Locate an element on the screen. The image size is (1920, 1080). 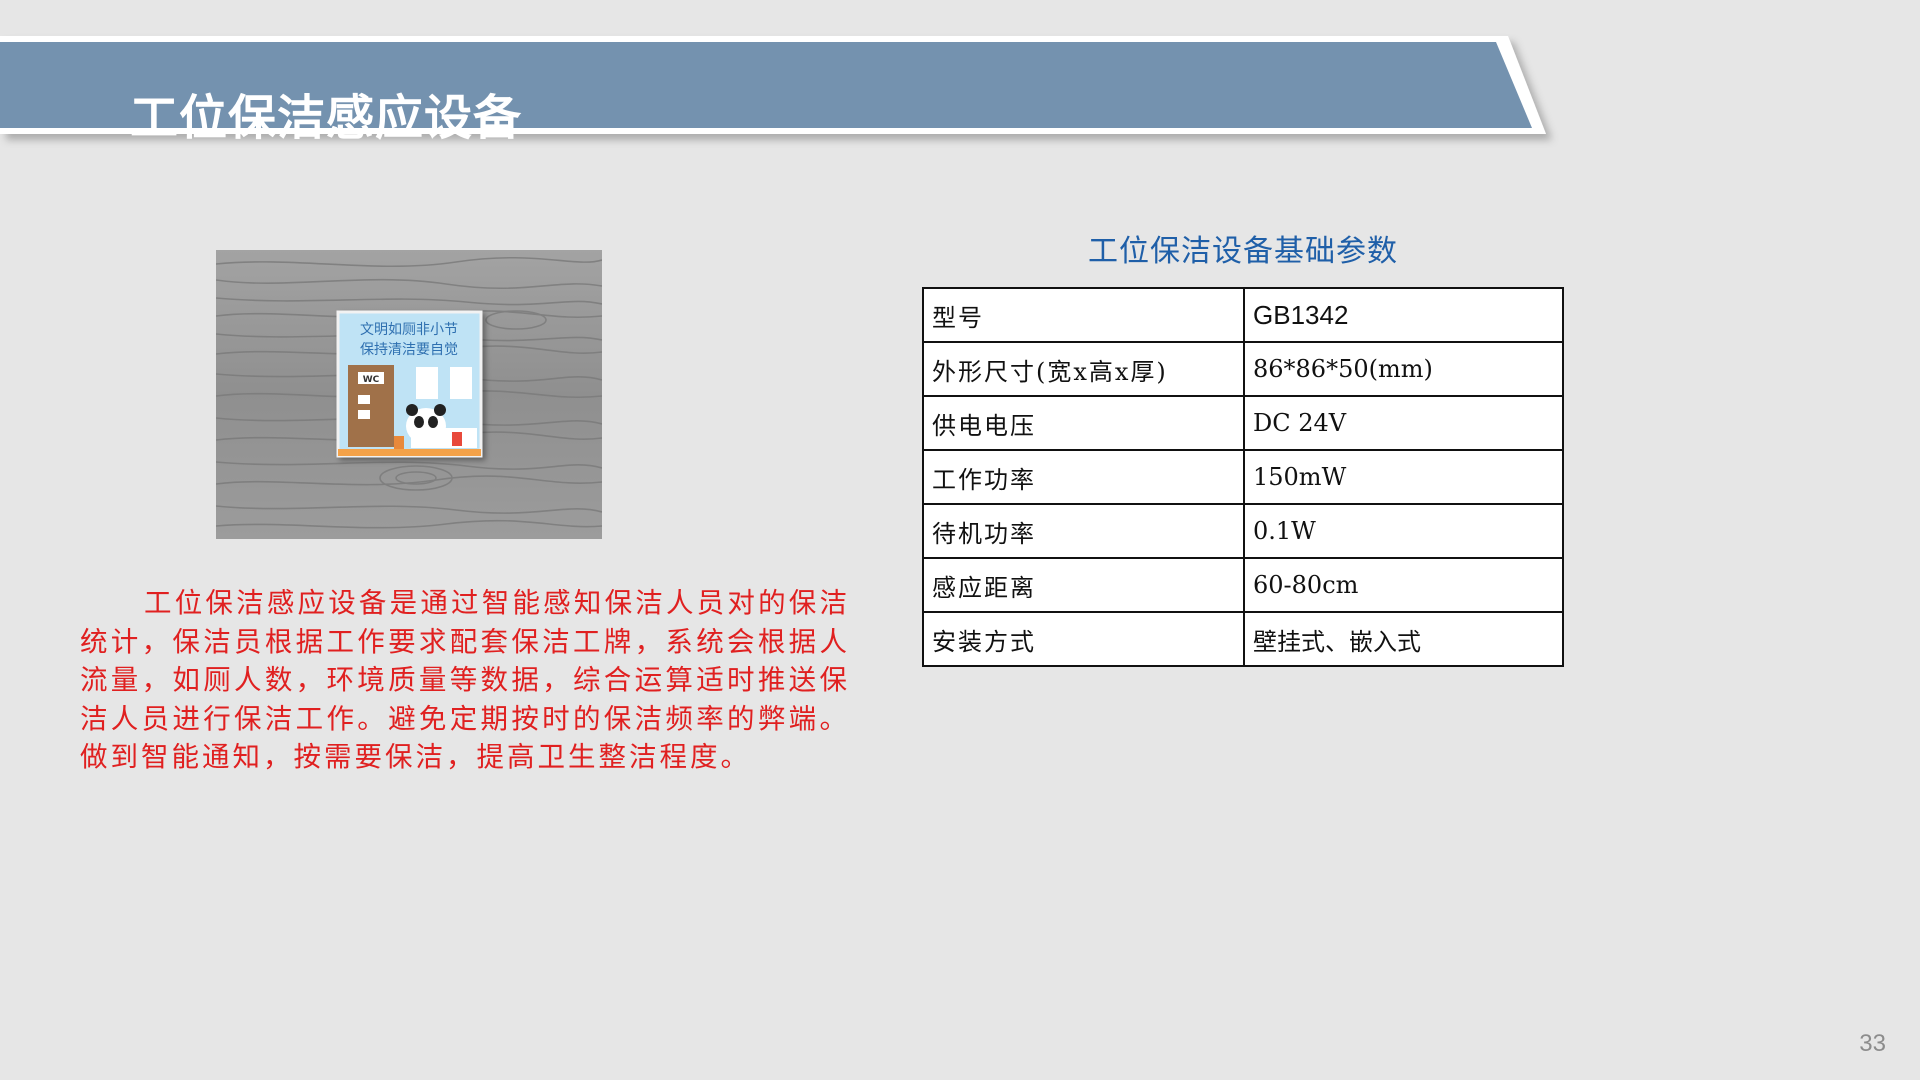
table-row: 工作功率 150mW is located at coordinates (1243, 477).